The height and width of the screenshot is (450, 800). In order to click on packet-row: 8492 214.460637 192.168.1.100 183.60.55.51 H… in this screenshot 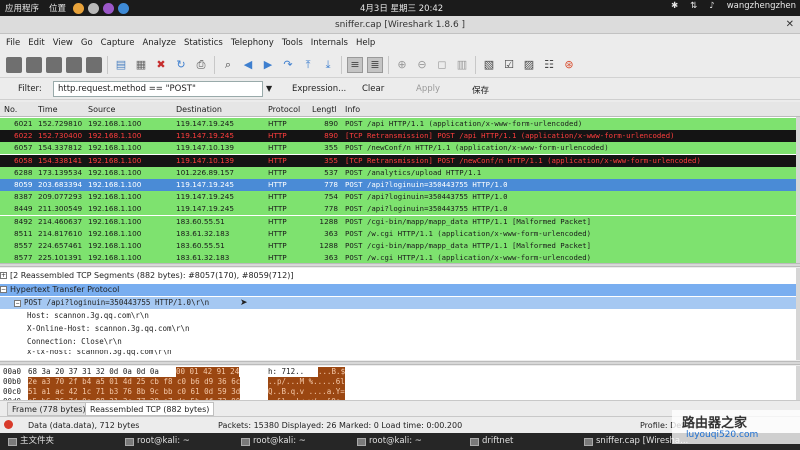, I will do `click(398, 221)`.